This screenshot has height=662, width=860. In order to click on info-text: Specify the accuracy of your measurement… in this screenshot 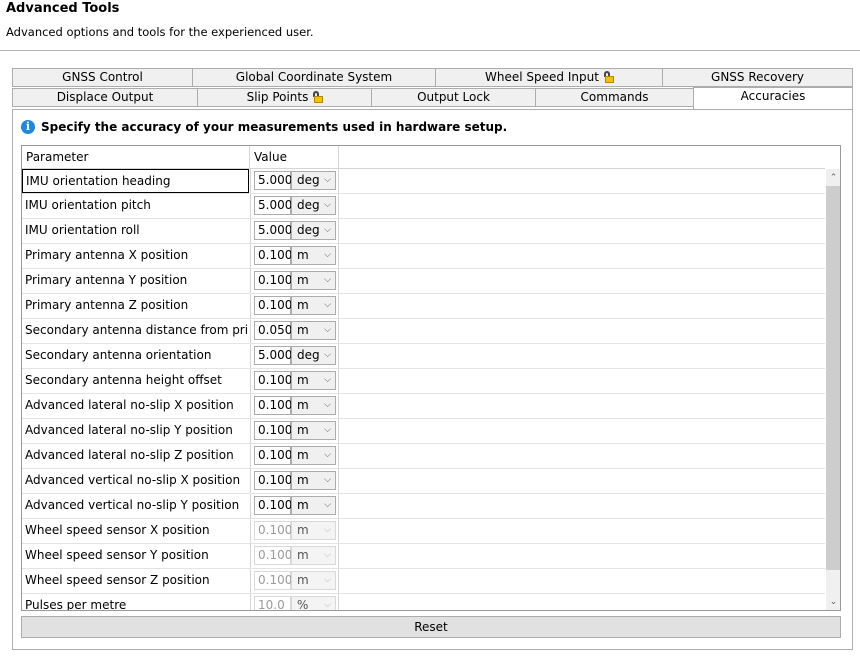, I will do `click(274, 127)`.